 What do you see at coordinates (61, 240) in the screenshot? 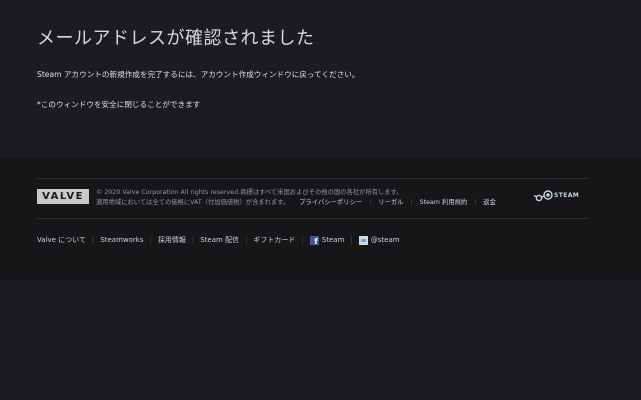
I see `about-valve-link: Valve について` at bounding box center [61, 240].